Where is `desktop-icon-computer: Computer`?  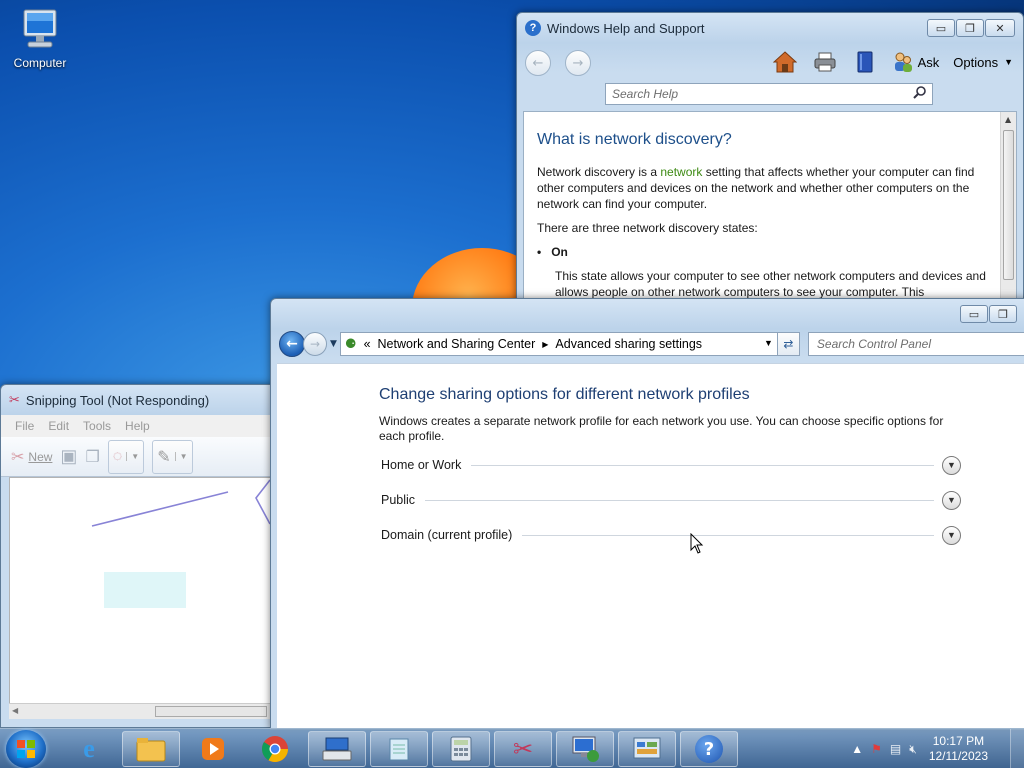 desktop-icon-computer: Computer is located at coordinates (40, 39).